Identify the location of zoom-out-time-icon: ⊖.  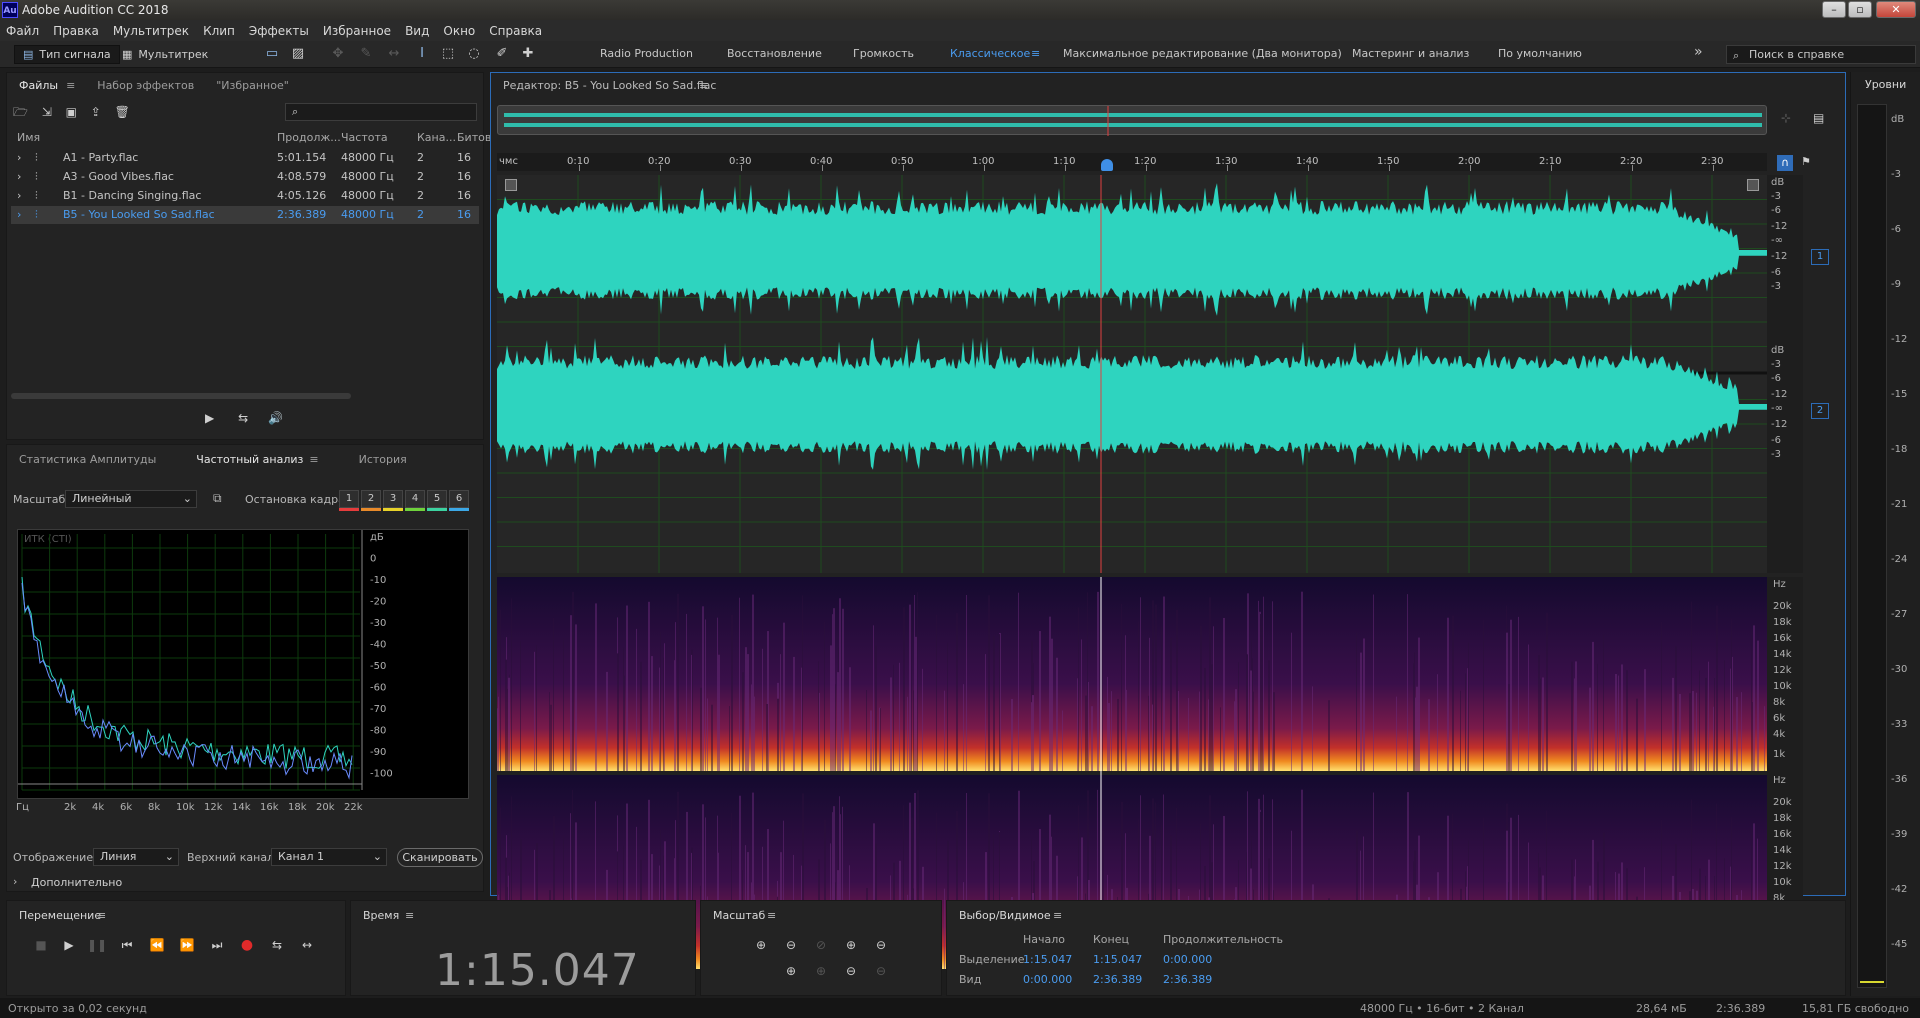
(881, 945).